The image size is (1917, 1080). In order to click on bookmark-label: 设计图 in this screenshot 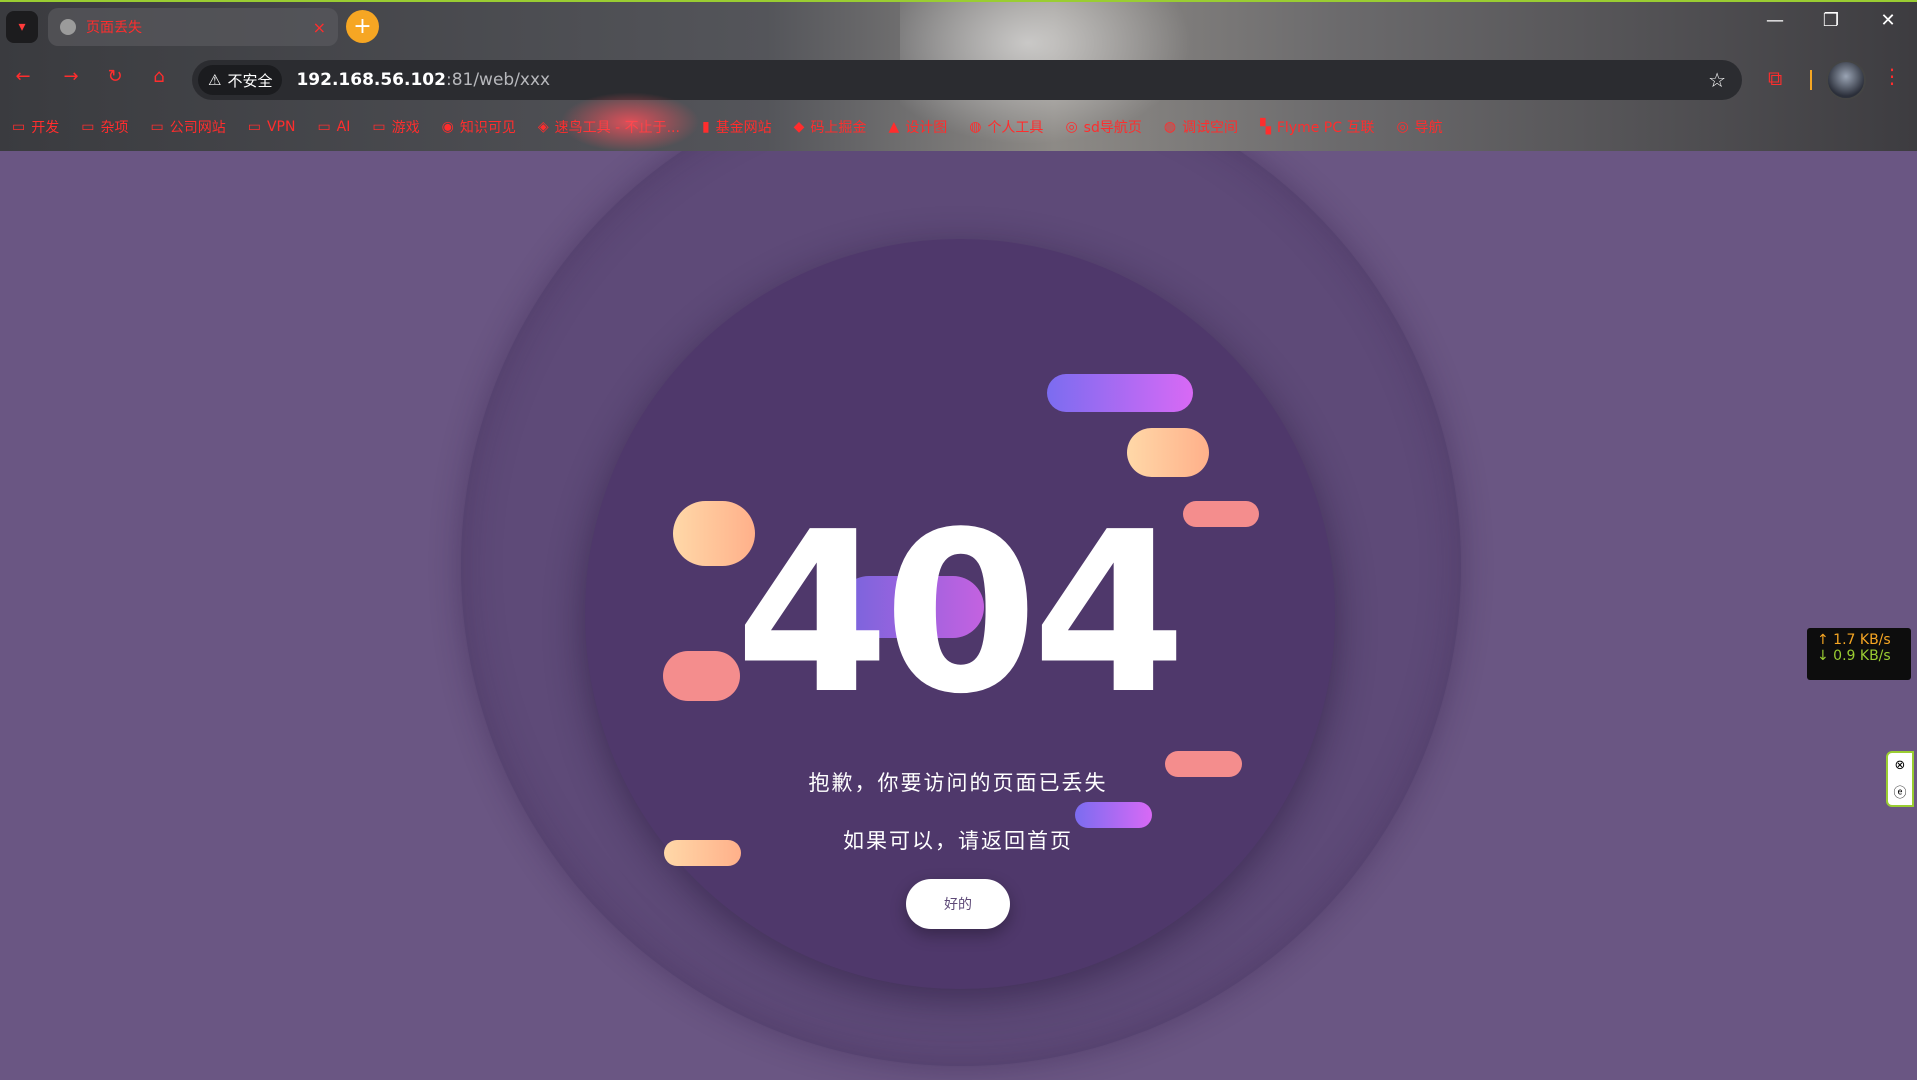, I will do `click(926, 128)`.